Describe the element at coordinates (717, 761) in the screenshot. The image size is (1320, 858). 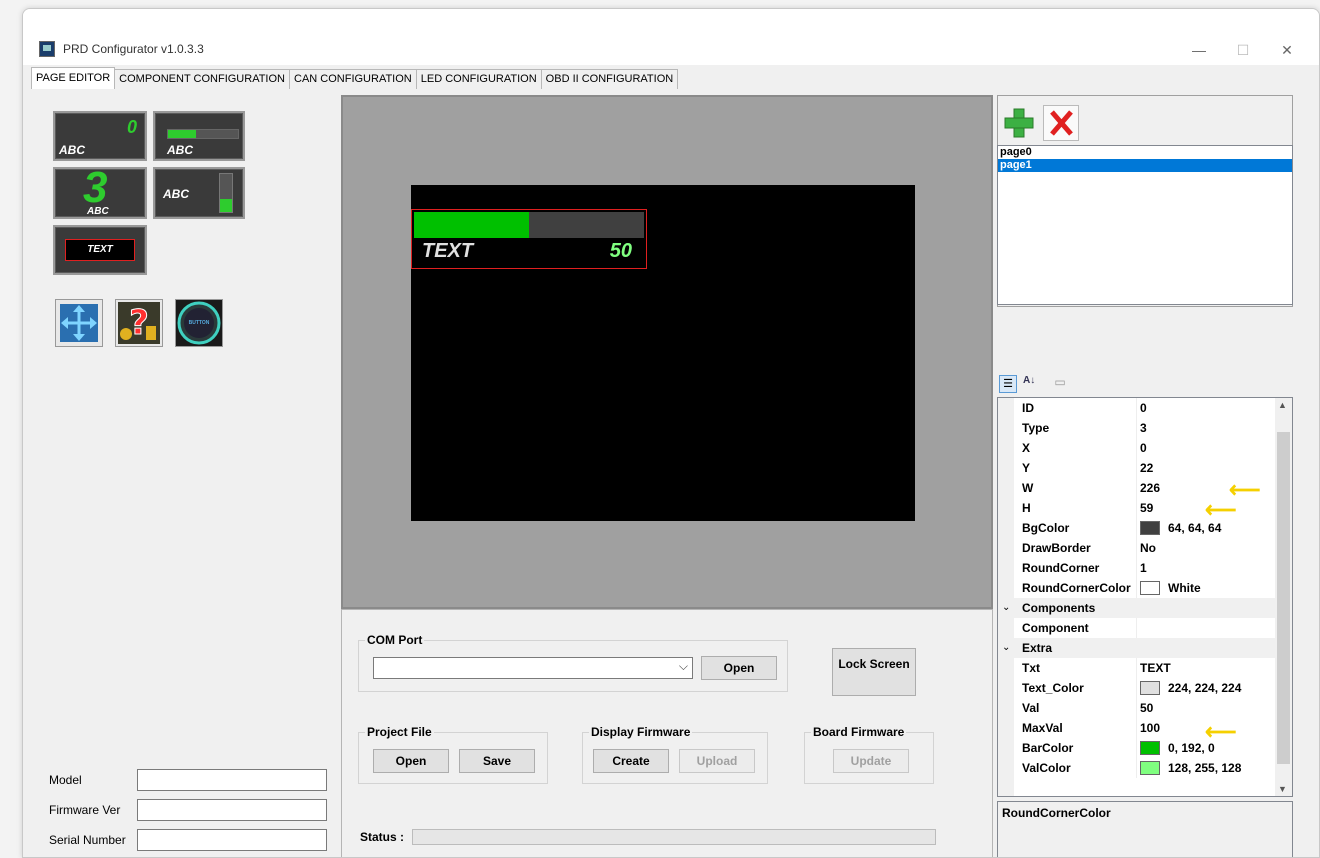
I see `upload-firmware-button: Upload` at that location.